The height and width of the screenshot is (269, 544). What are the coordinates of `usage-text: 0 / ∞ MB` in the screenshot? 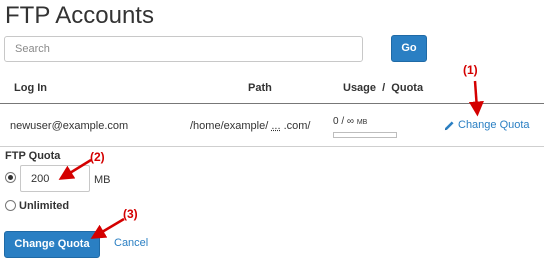 It's located at (350, 121).